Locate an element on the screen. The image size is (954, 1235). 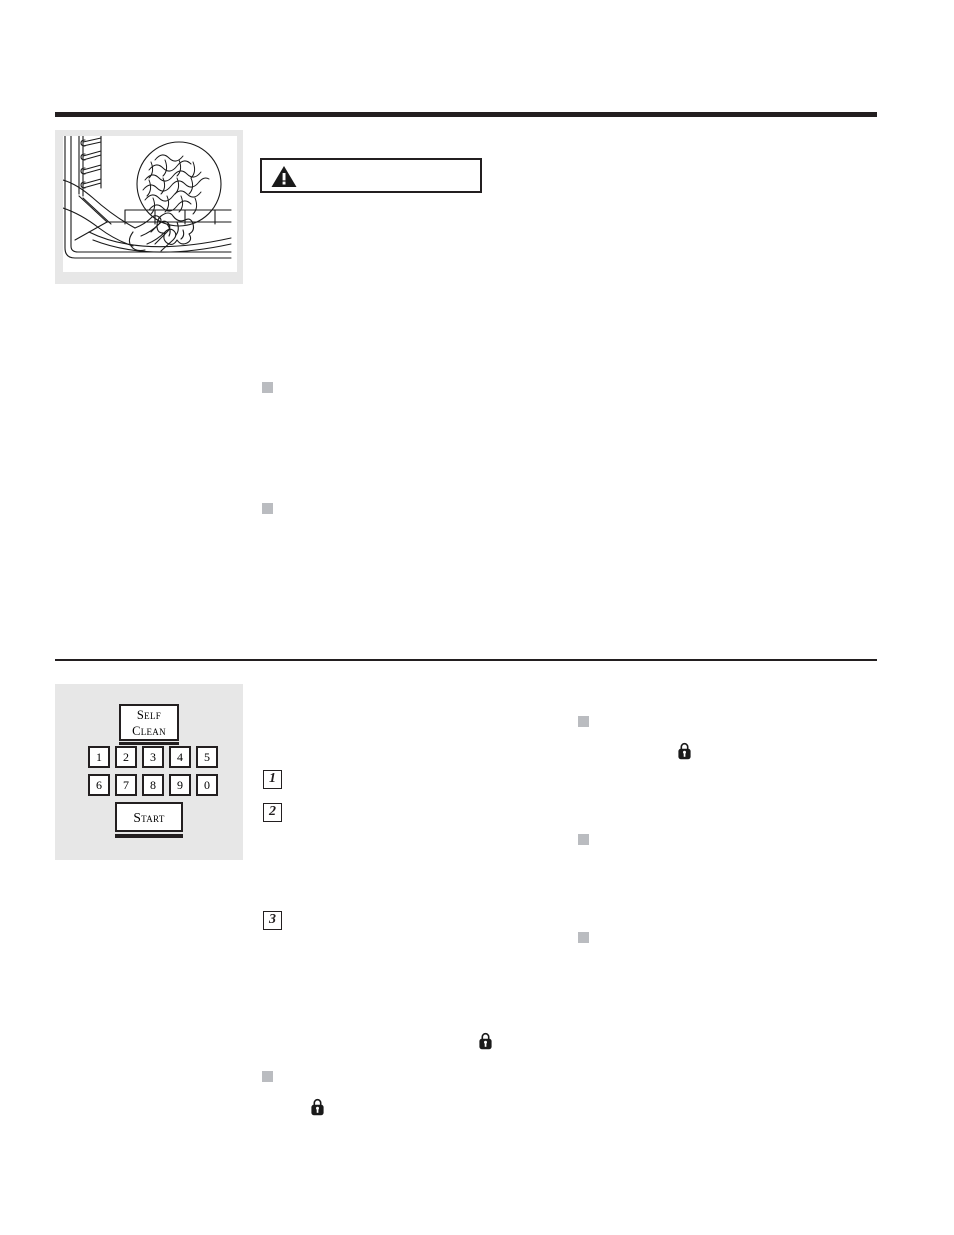
self-clean-underline is located at coordinates (149, 743).